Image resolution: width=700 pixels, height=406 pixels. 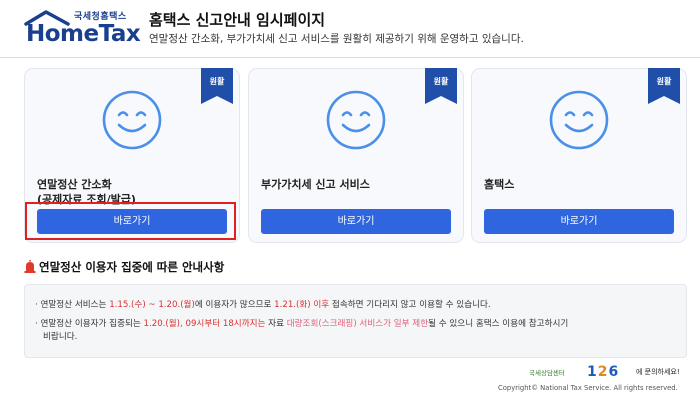 I want to click on card-vat-filing: 원활 부가가치세 신고 서비스 바로가기, so click(x=356, y=155).